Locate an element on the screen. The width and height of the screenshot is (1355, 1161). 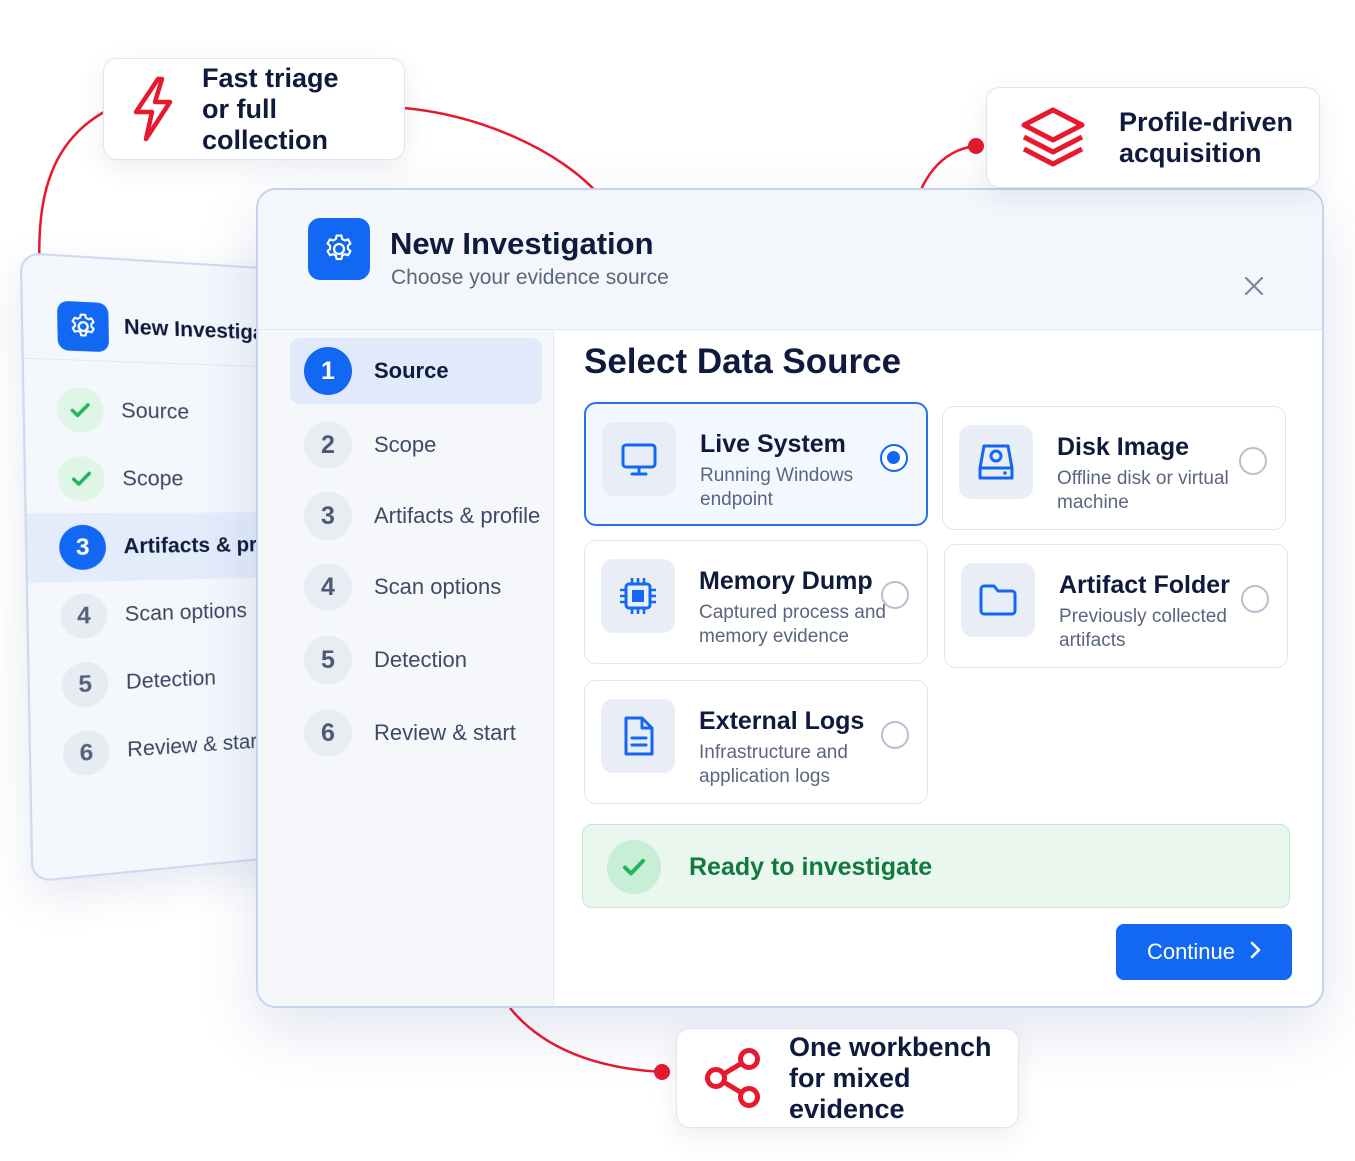
status-text: Ready to investigate is located at coordinates (811, 867).